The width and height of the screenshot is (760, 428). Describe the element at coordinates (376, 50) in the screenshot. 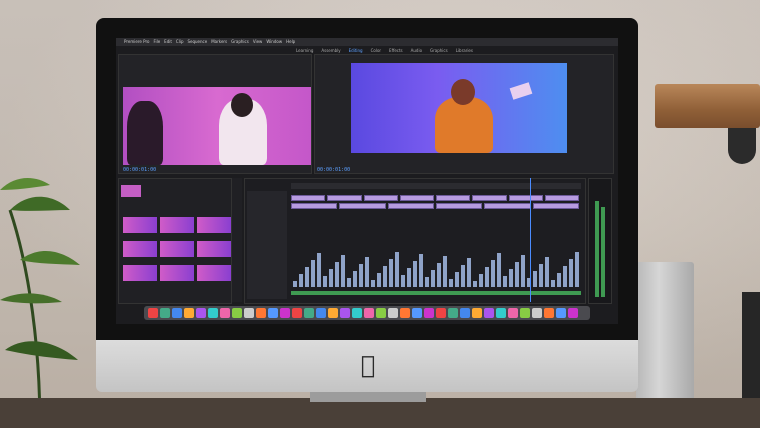

I see `tab-color: Color` at that location.